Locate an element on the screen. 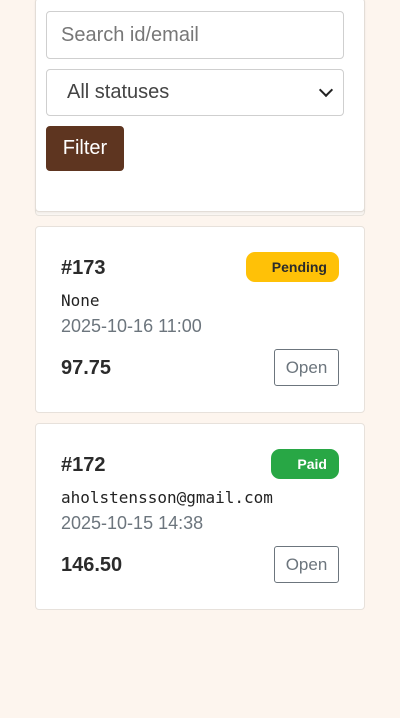 This screenshot has height=718, width=400. order-amount: 146.50 is located at coordinates (92, 565).